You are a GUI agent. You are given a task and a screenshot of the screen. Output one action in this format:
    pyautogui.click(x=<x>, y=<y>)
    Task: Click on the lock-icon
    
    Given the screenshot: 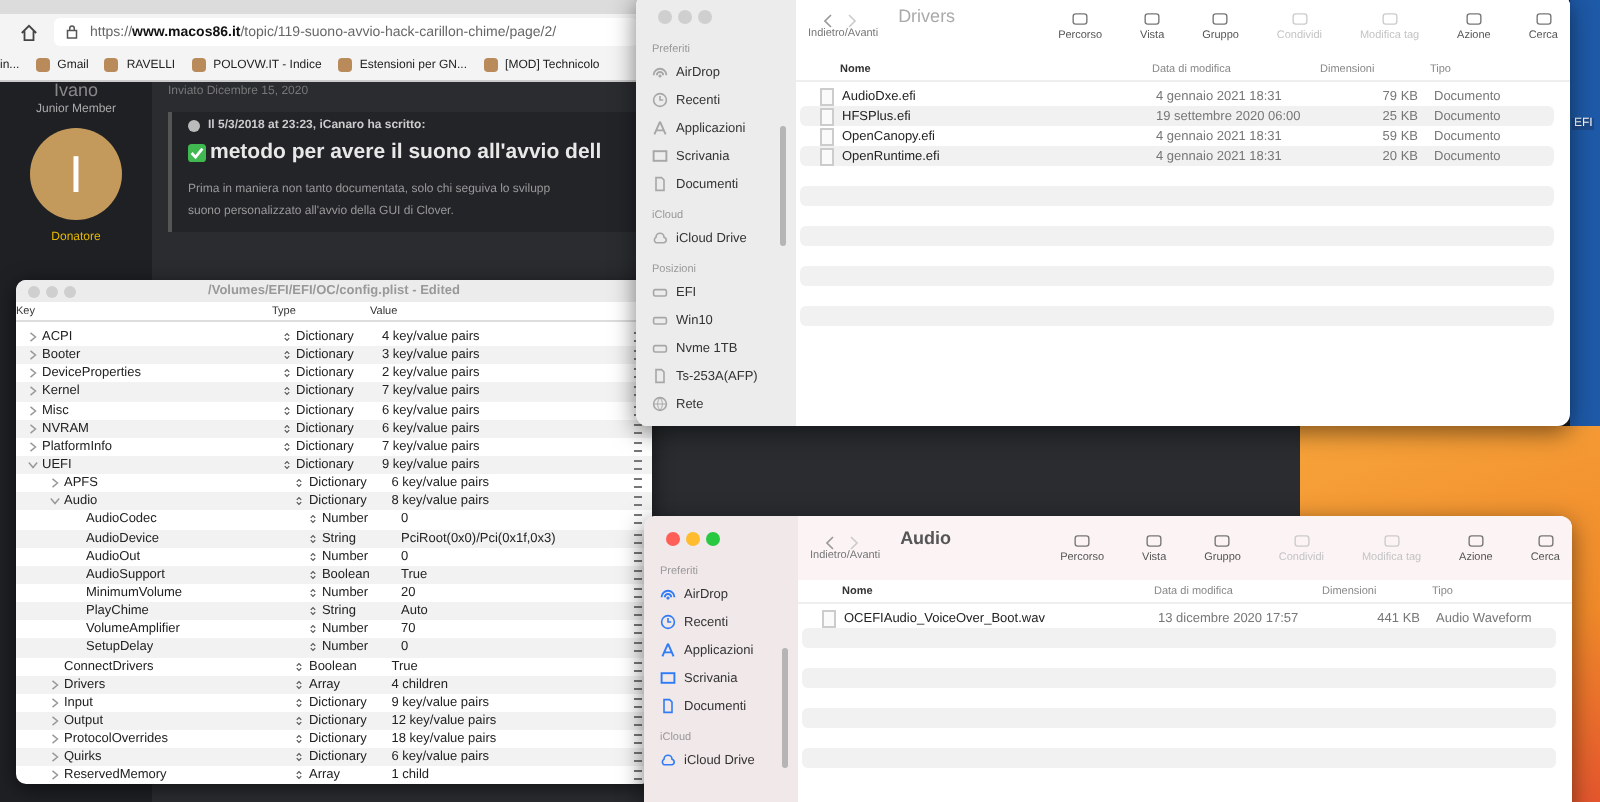 What is the action you would take?
    pyautogui.click(x=72, y=32)
    